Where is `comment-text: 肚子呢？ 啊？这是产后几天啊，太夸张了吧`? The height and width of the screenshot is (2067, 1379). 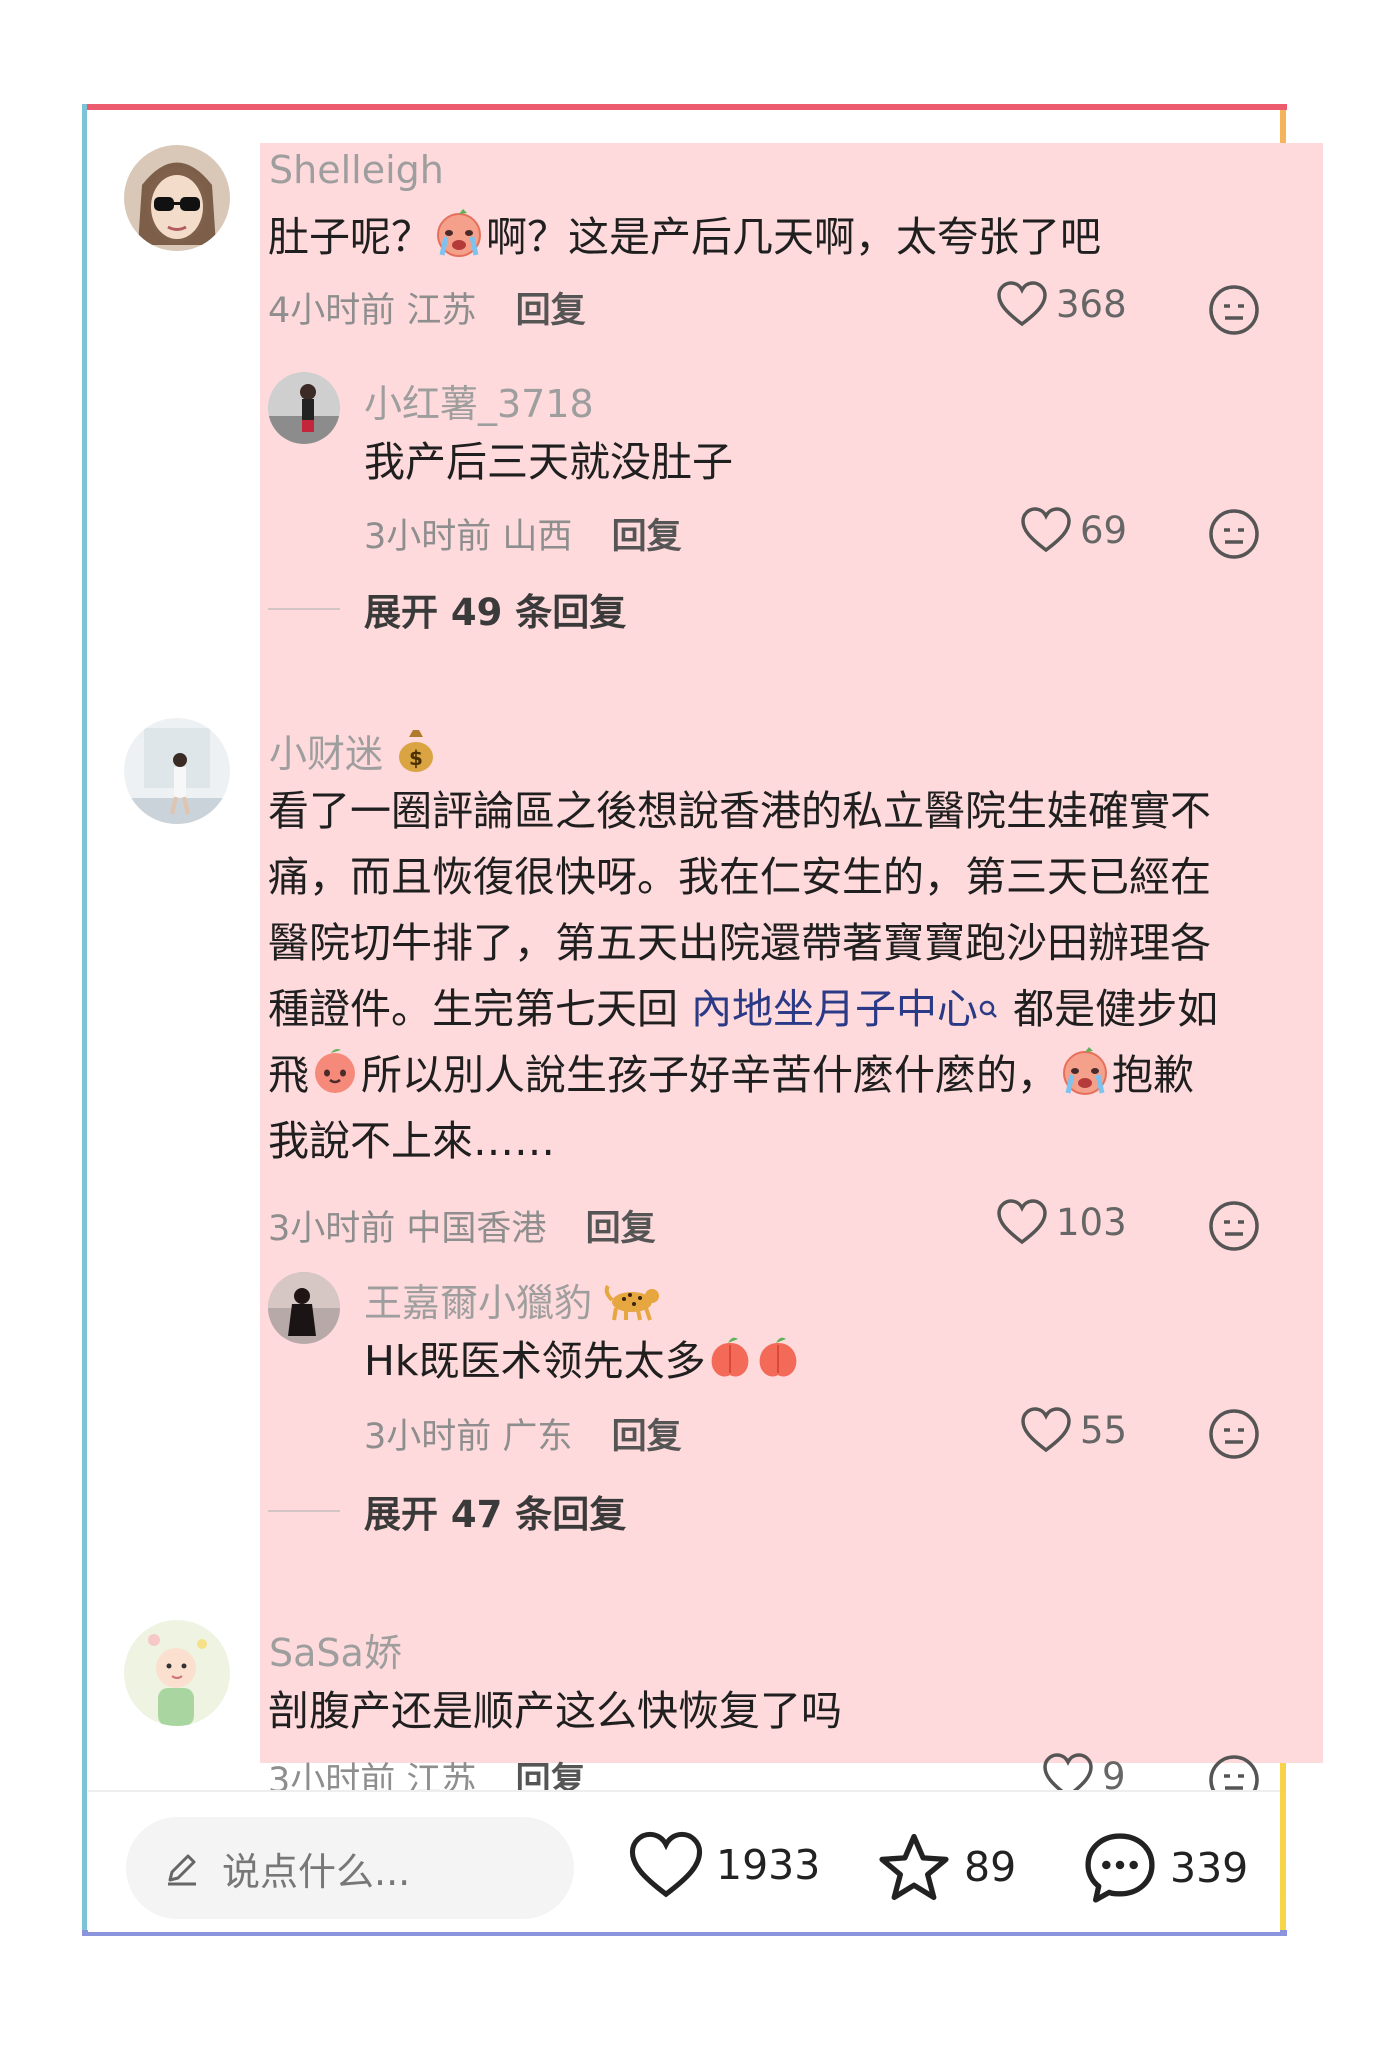 comment-text: 肚子呢？ 啊？这是产后几天啊，太夸张了吧 is located at coordinates (684, 240).